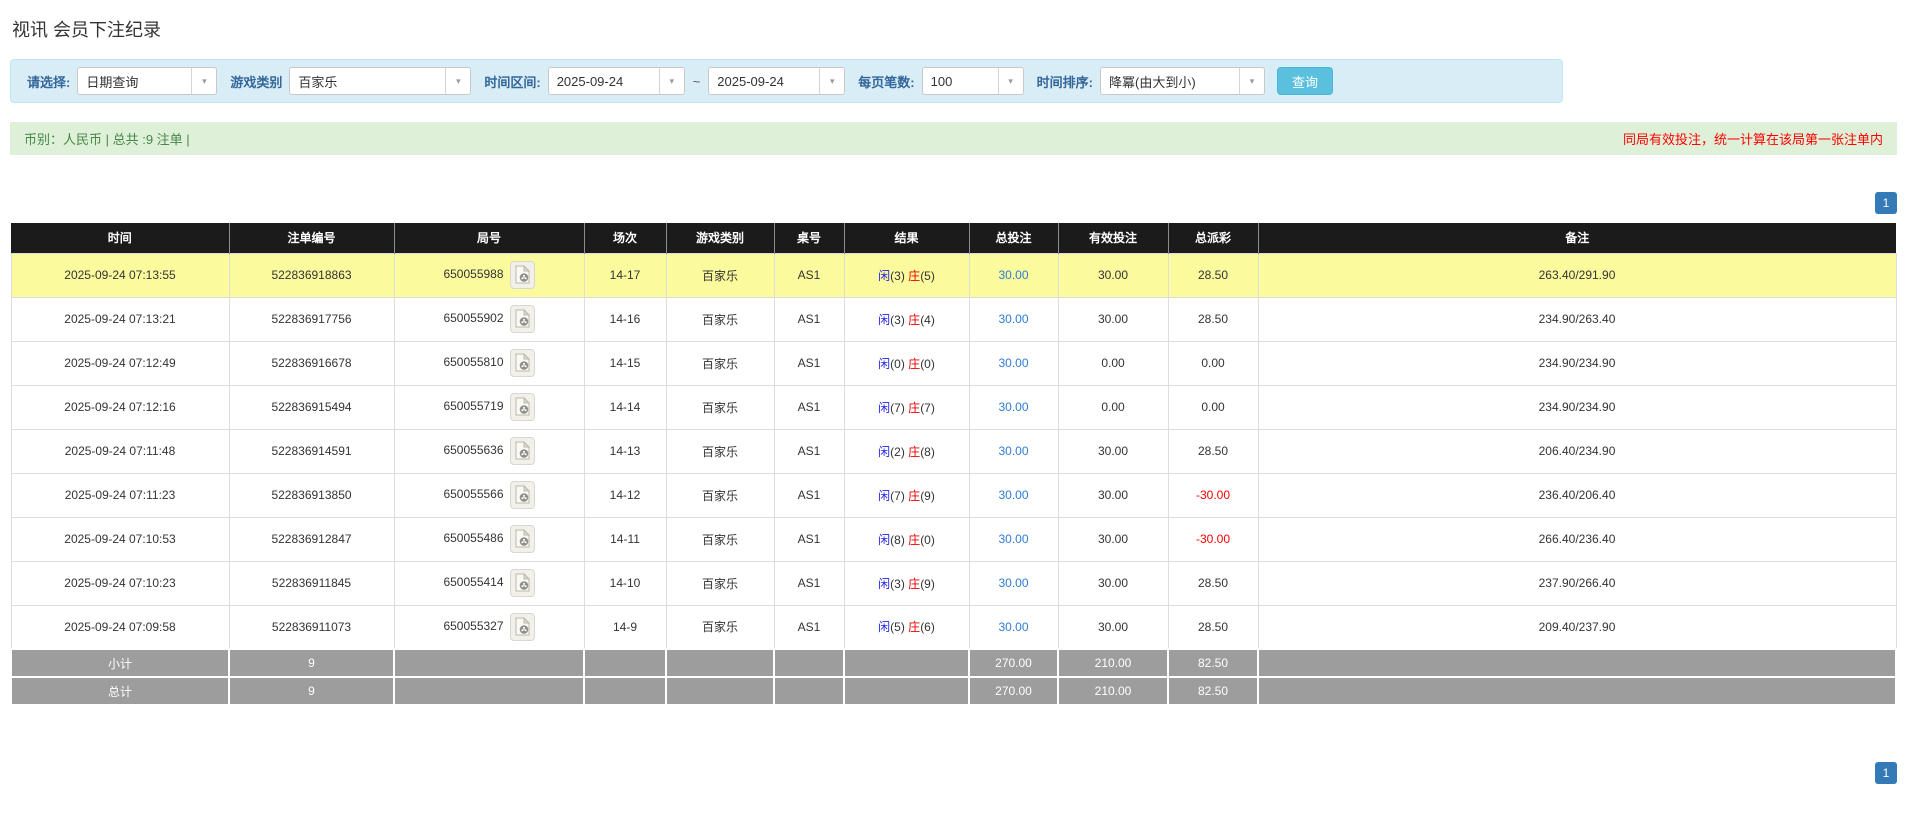 This screenshot has height=823, width=1905. Describe the element at coordinates (953, 773) in the screenshot. I see `pagination-bottom: 1` at that location.